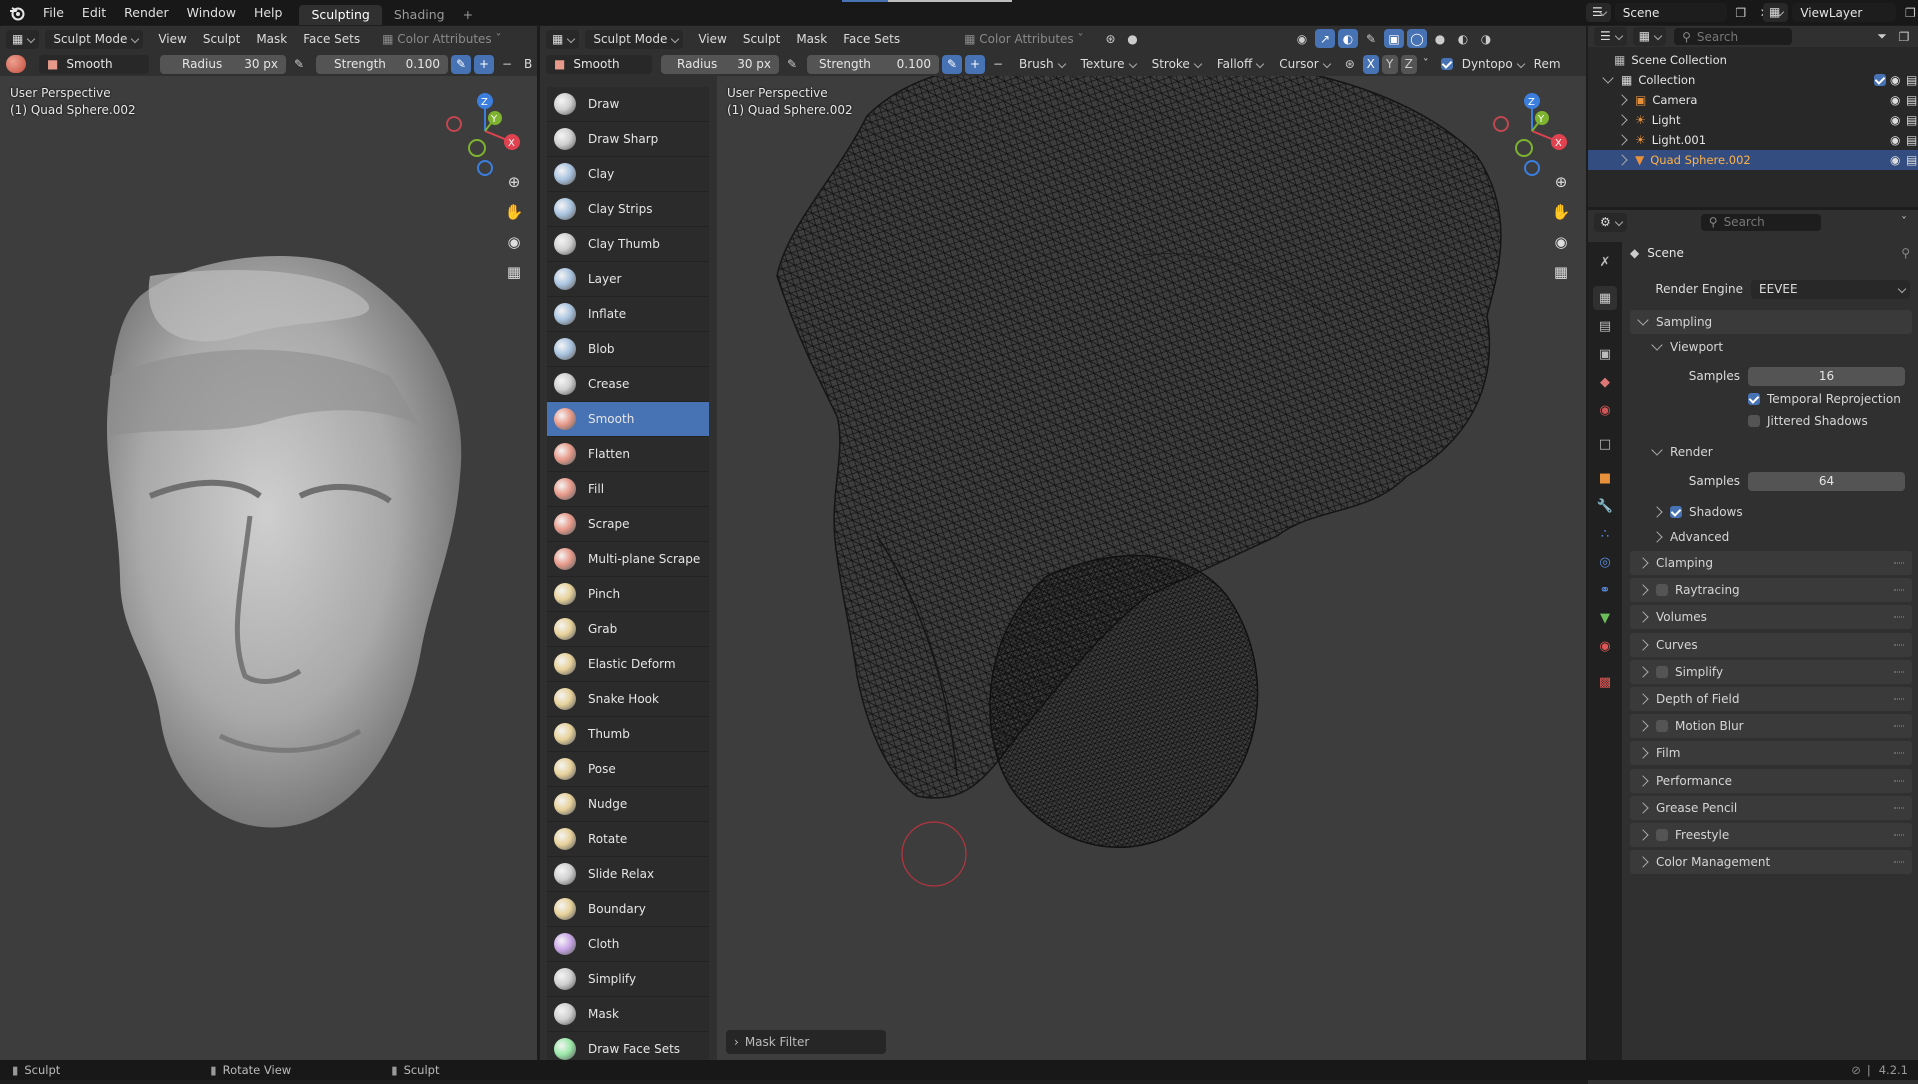 The height and width of the screenshot is (1084, 1918). I want to click on temporal-reprojection-row: Temporal Reprojection, so click(1828, 399).